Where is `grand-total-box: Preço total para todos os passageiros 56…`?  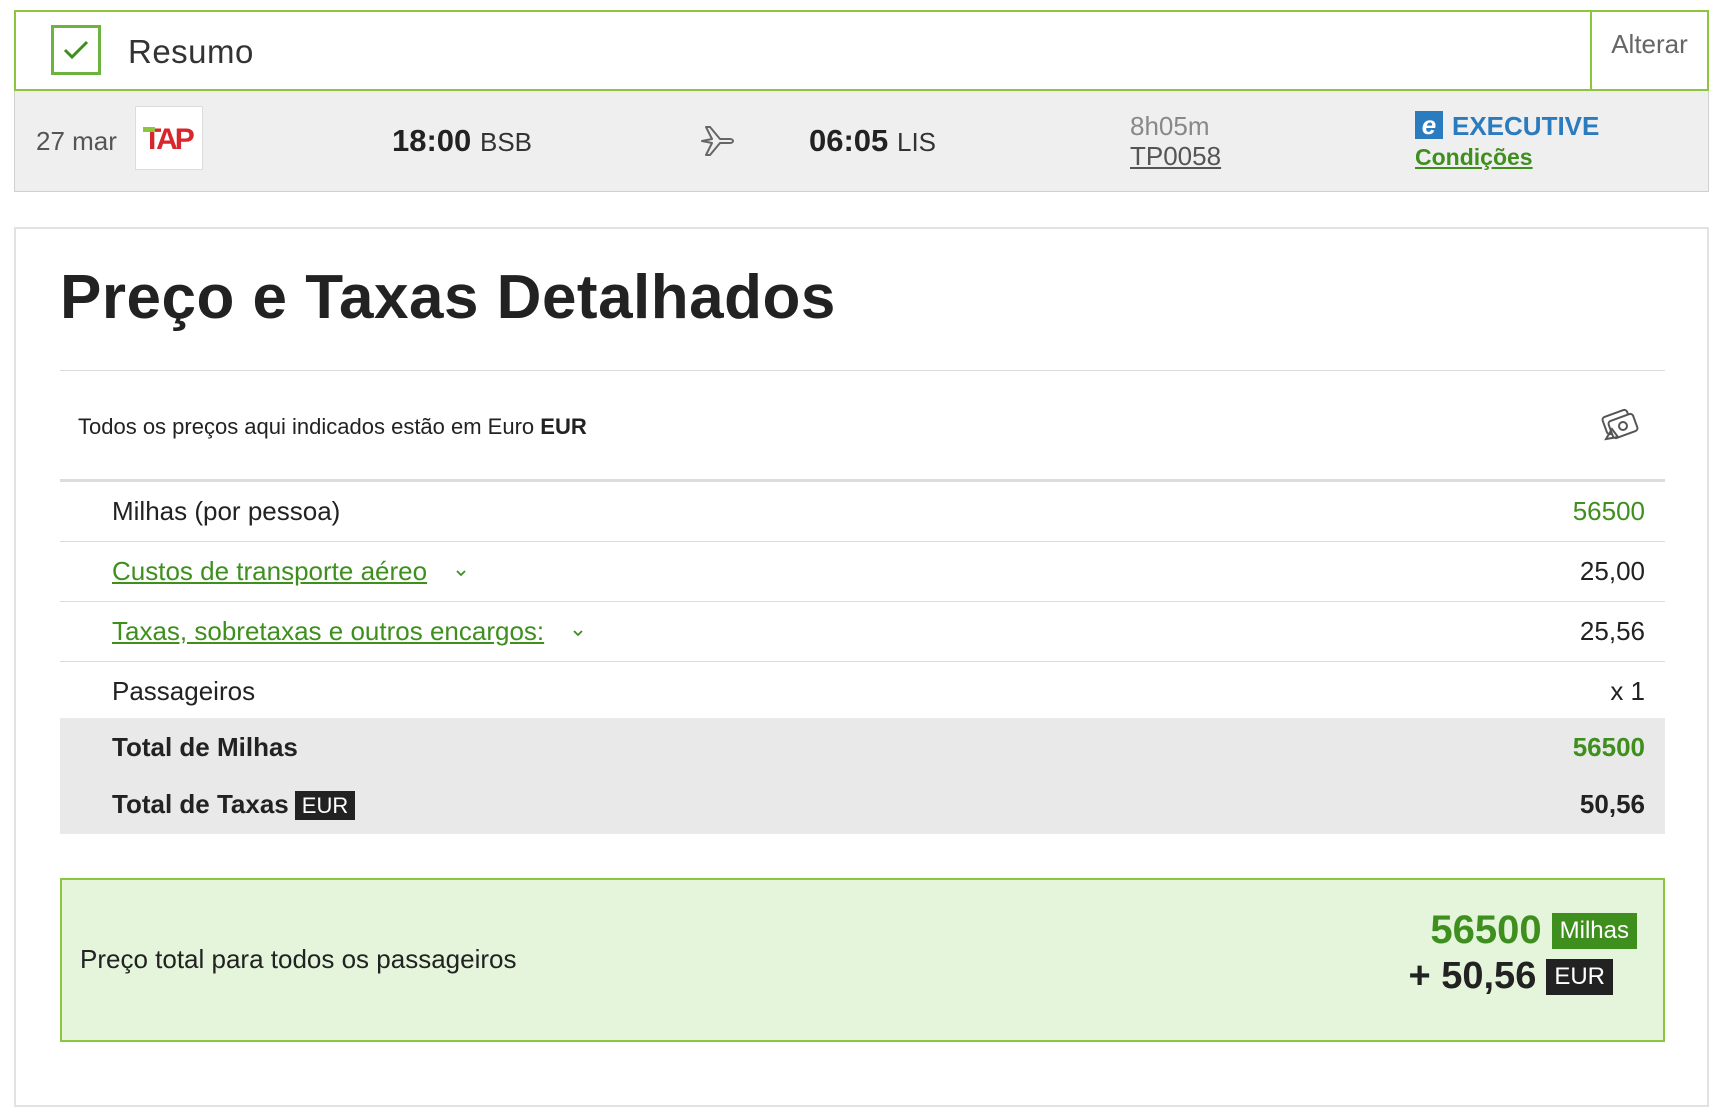 grand-total-box: Preço total para todos os passageiros 56… is located at coordinates (862, 960).